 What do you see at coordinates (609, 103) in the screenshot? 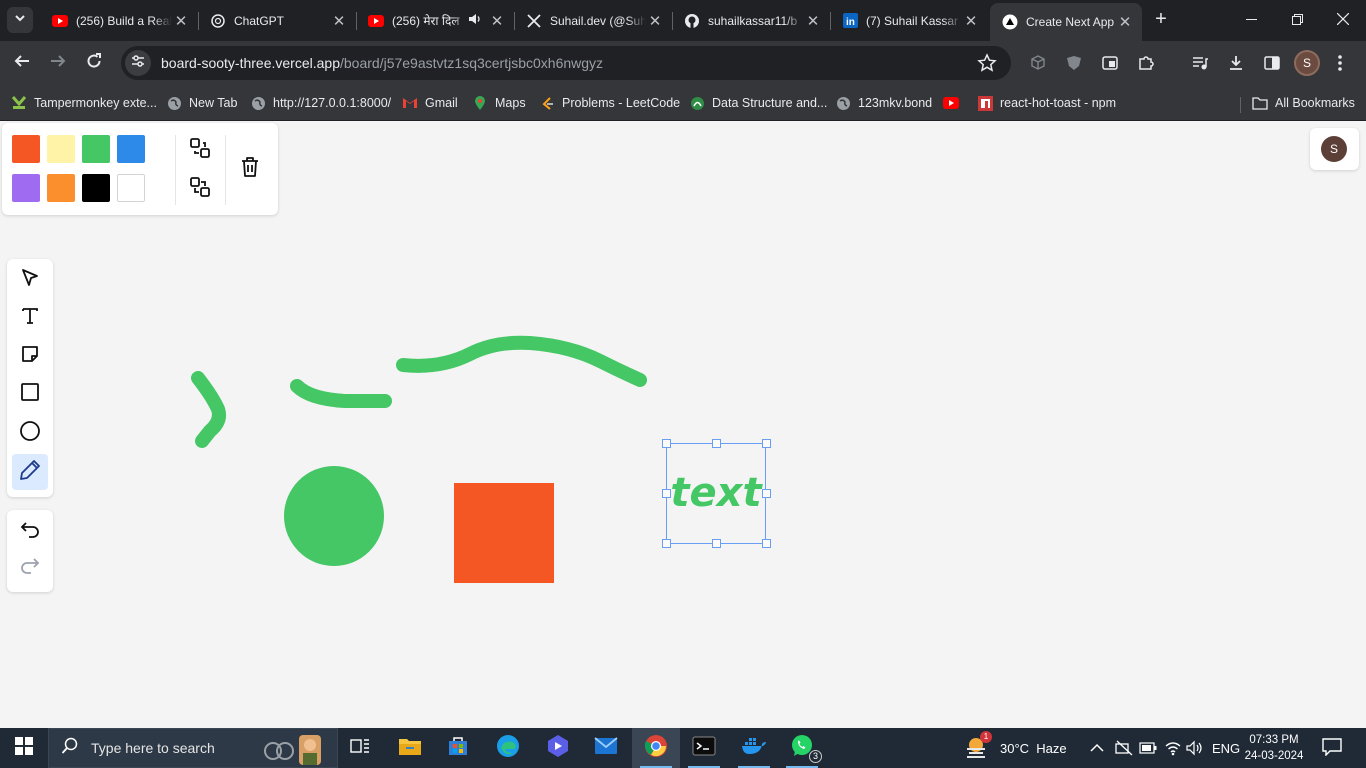
I see `bookmark-leetcode: Problems - LeetCode` at bounding box center [609, 103].